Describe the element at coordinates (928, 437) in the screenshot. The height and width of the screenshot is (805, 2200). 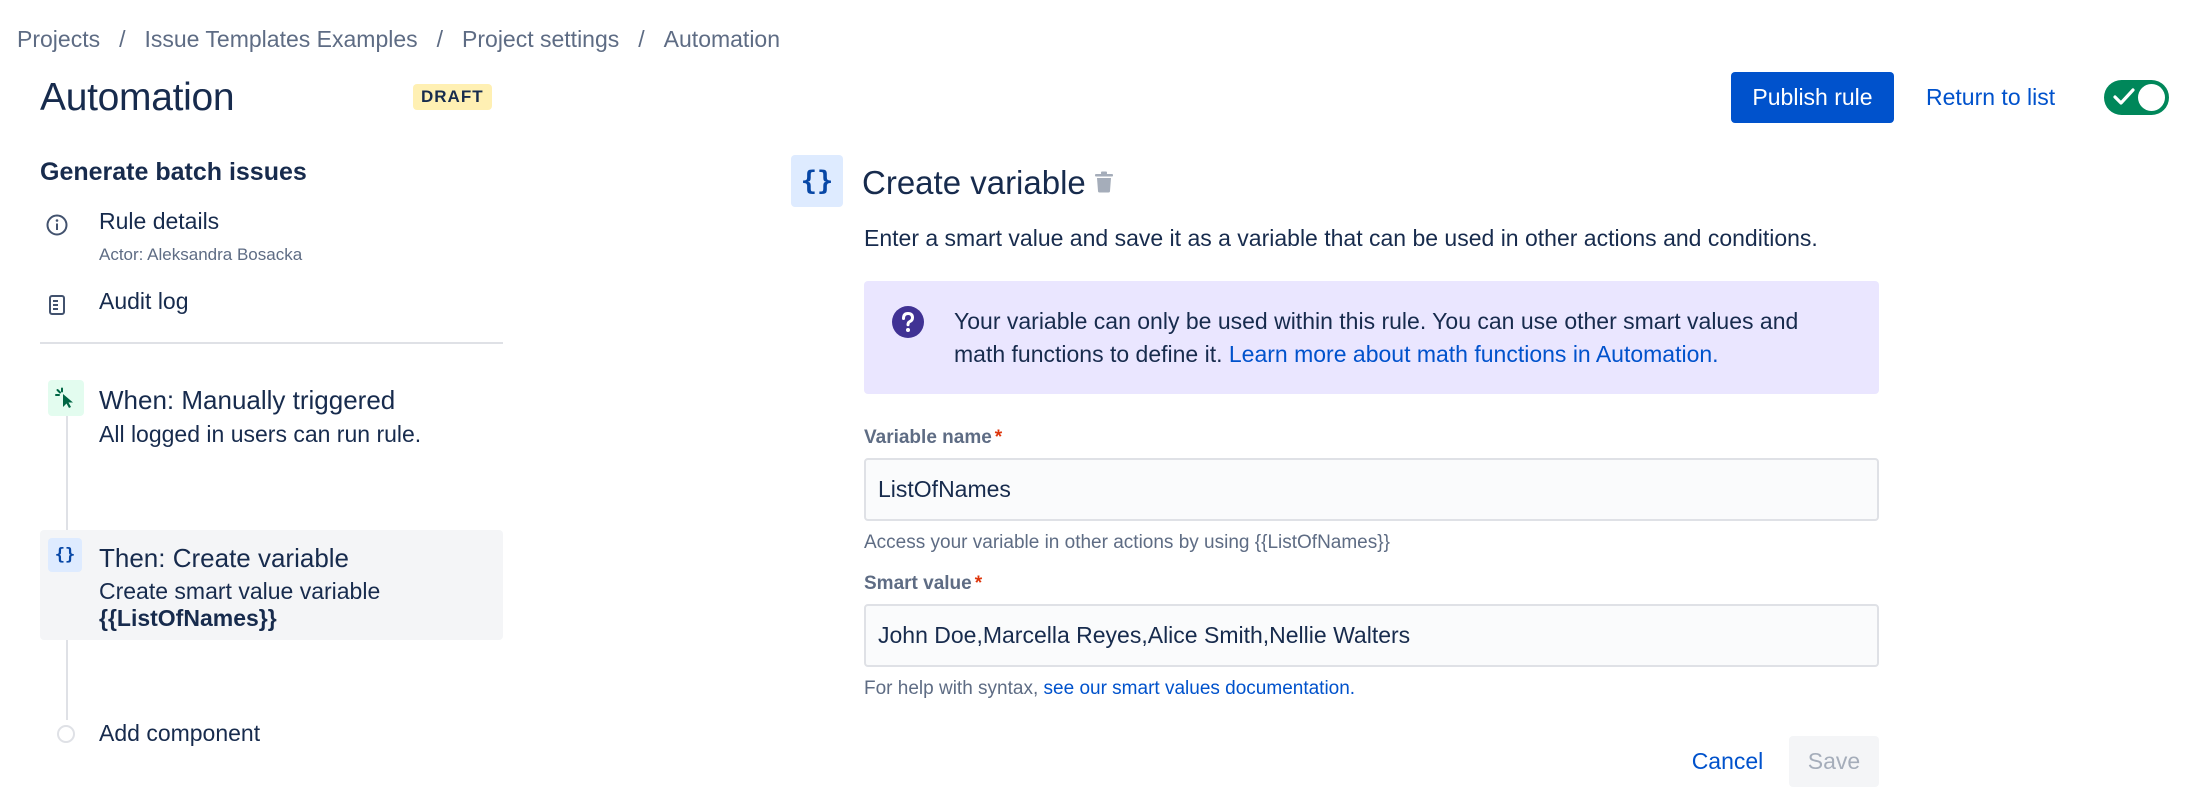
I see `variable-name-label-text: Variable name` at that location.